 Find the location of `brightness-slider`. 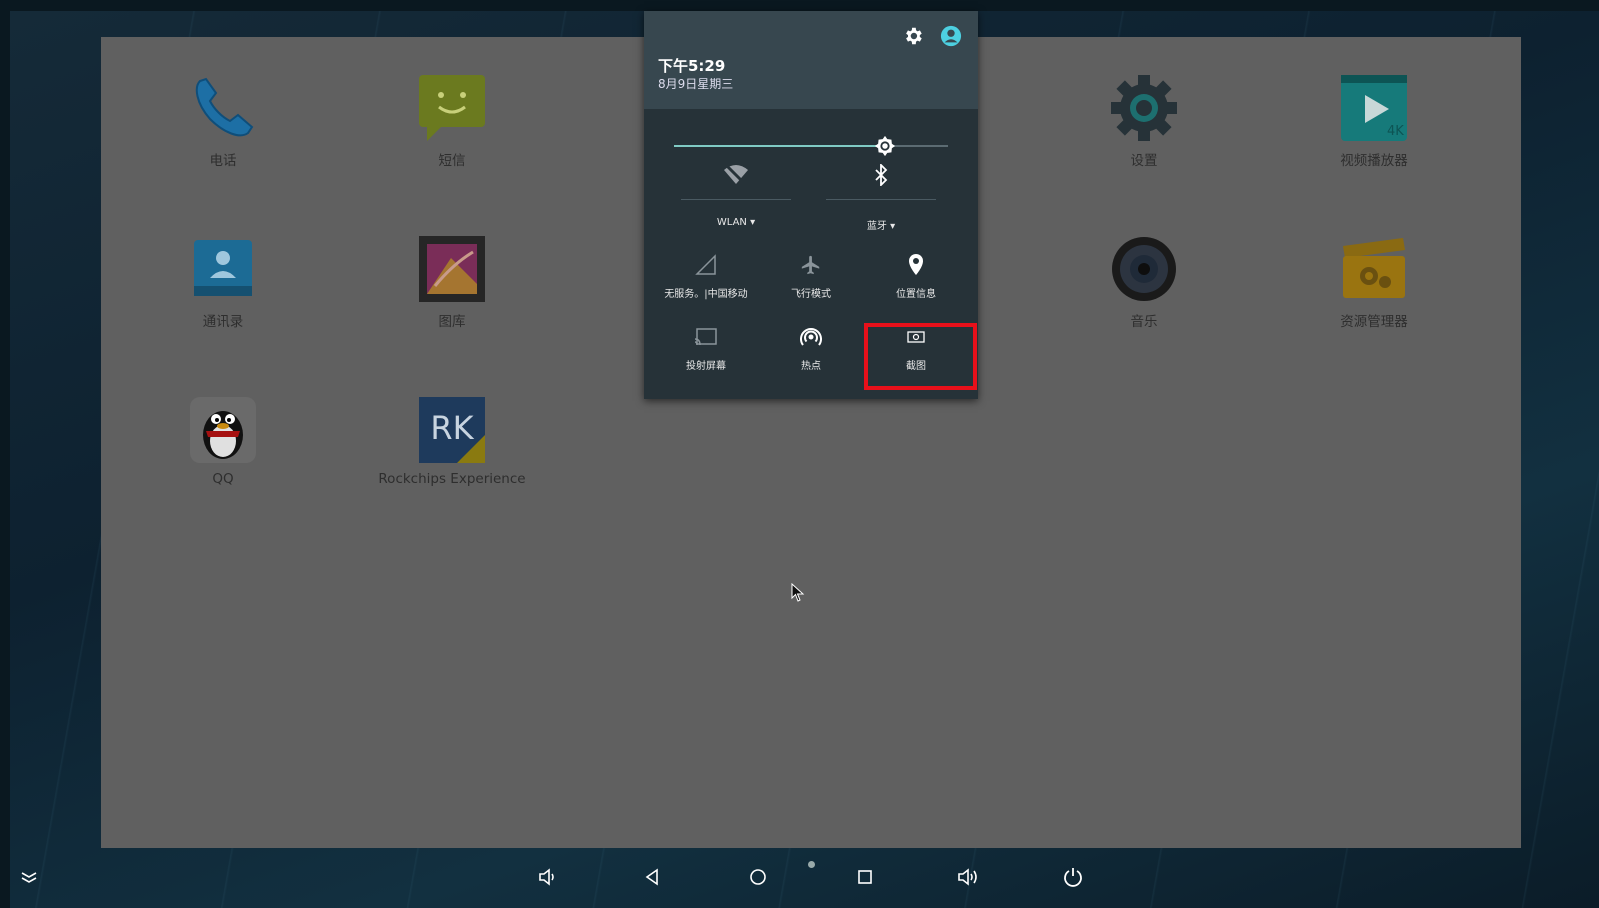

brightness-slider is located at coordinates (811, 146).